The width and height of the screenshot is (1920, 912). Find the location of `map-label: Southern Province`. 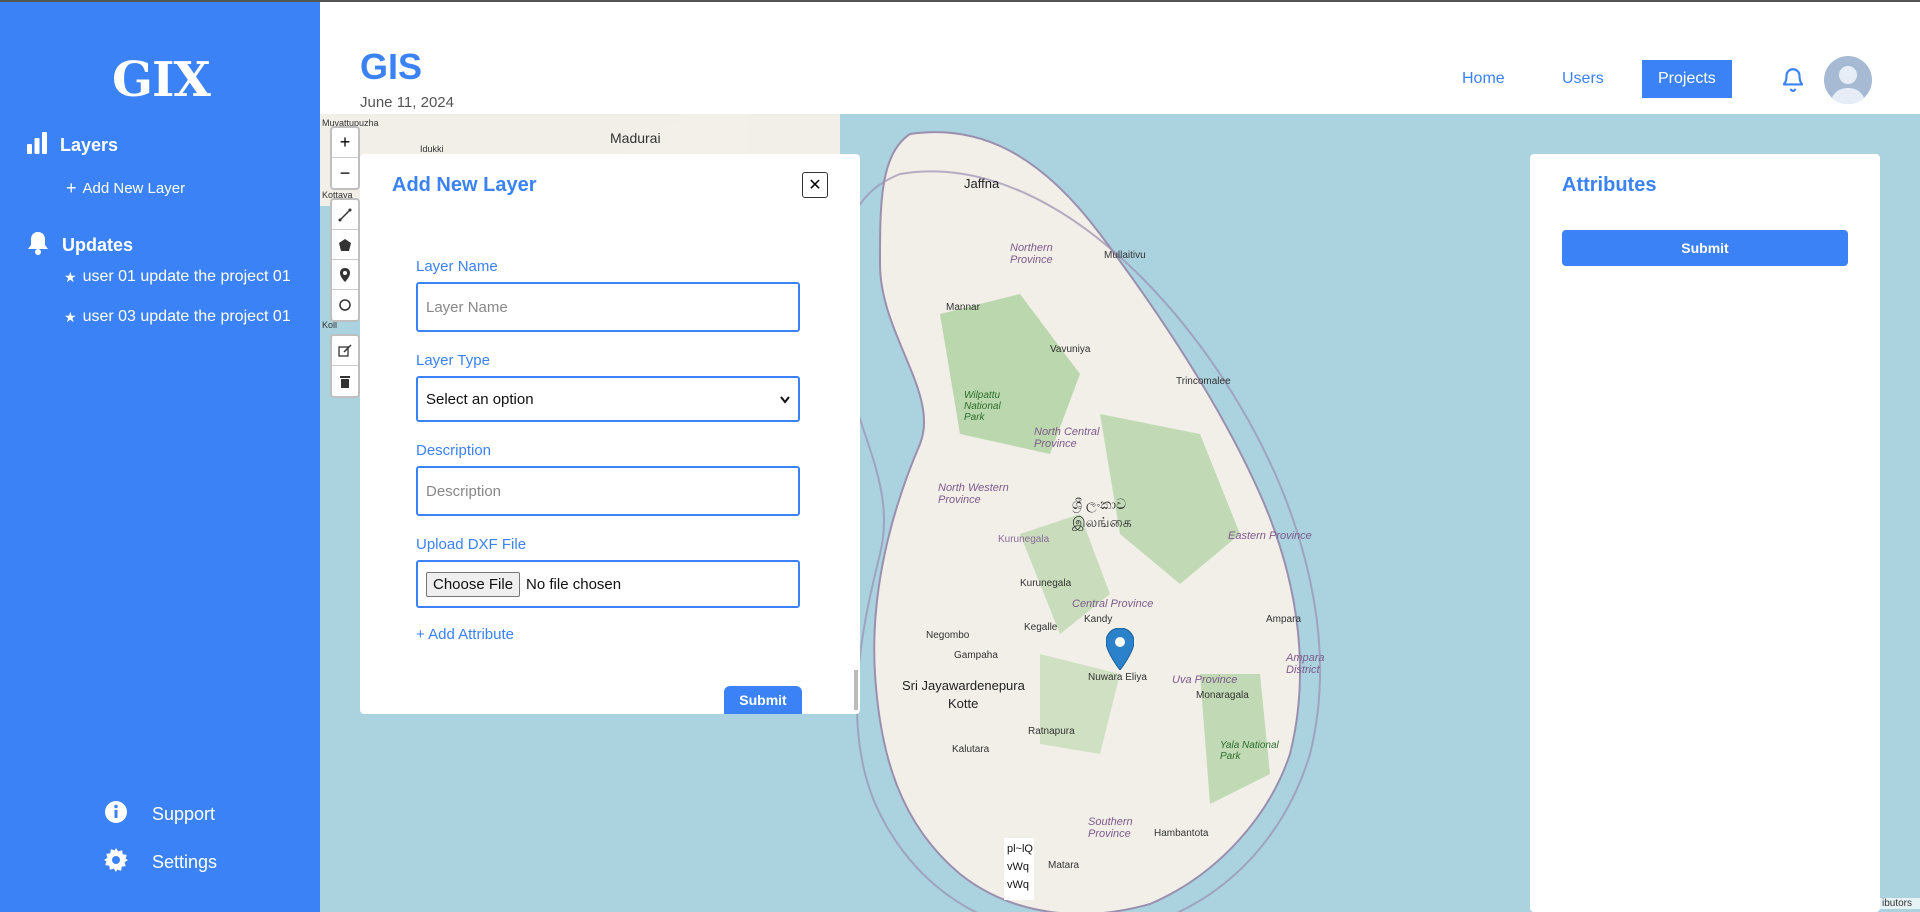

map-label: Southern Province is located at coordinates (1110, 828).